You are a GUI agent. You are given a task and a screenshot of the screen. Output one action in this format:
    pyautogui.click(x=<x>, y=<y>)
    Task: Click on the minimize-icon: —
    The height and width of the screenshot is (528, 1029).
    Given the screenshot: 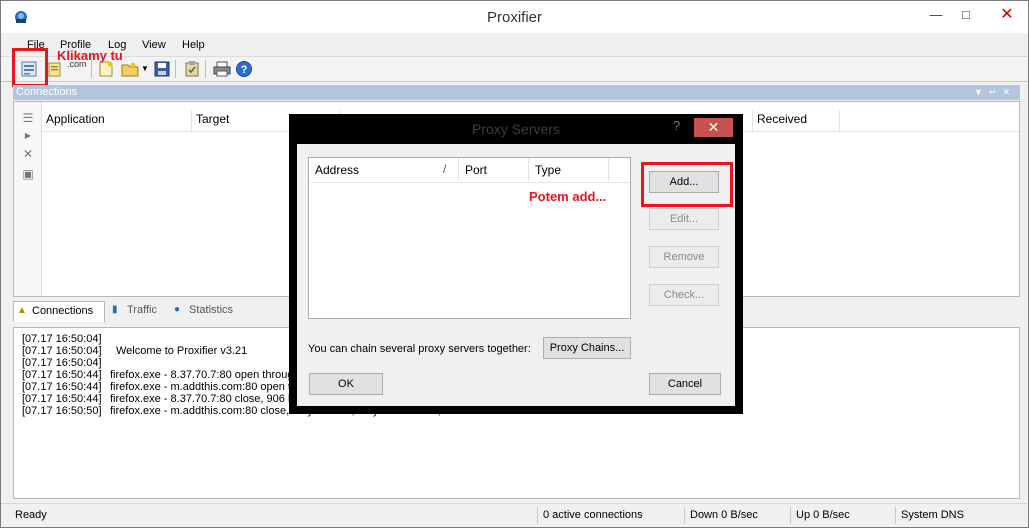 What is the action you would take?
    pyautogui.click(x=936, y=16)
    